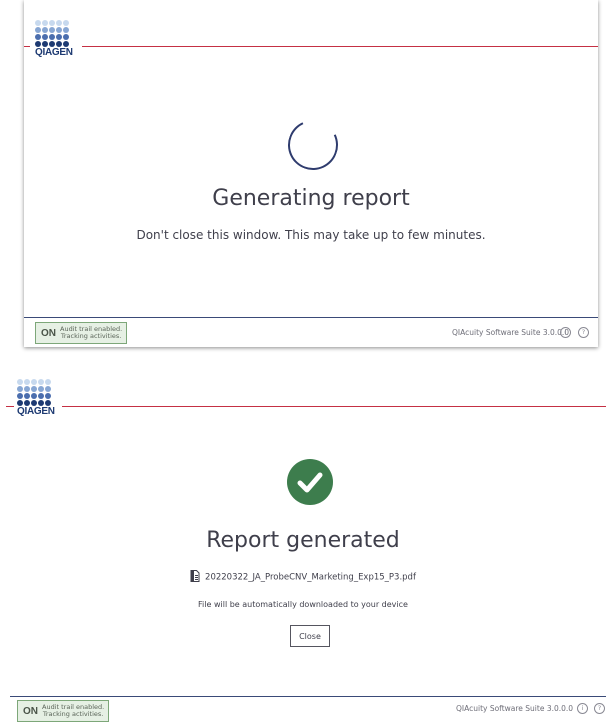 Image resolution: width=606 pixels, height=722 pixels. Describe the element at coordinates (91, 336) in the screenshot. I see `audit-line2: Tracking activities.` at that location.